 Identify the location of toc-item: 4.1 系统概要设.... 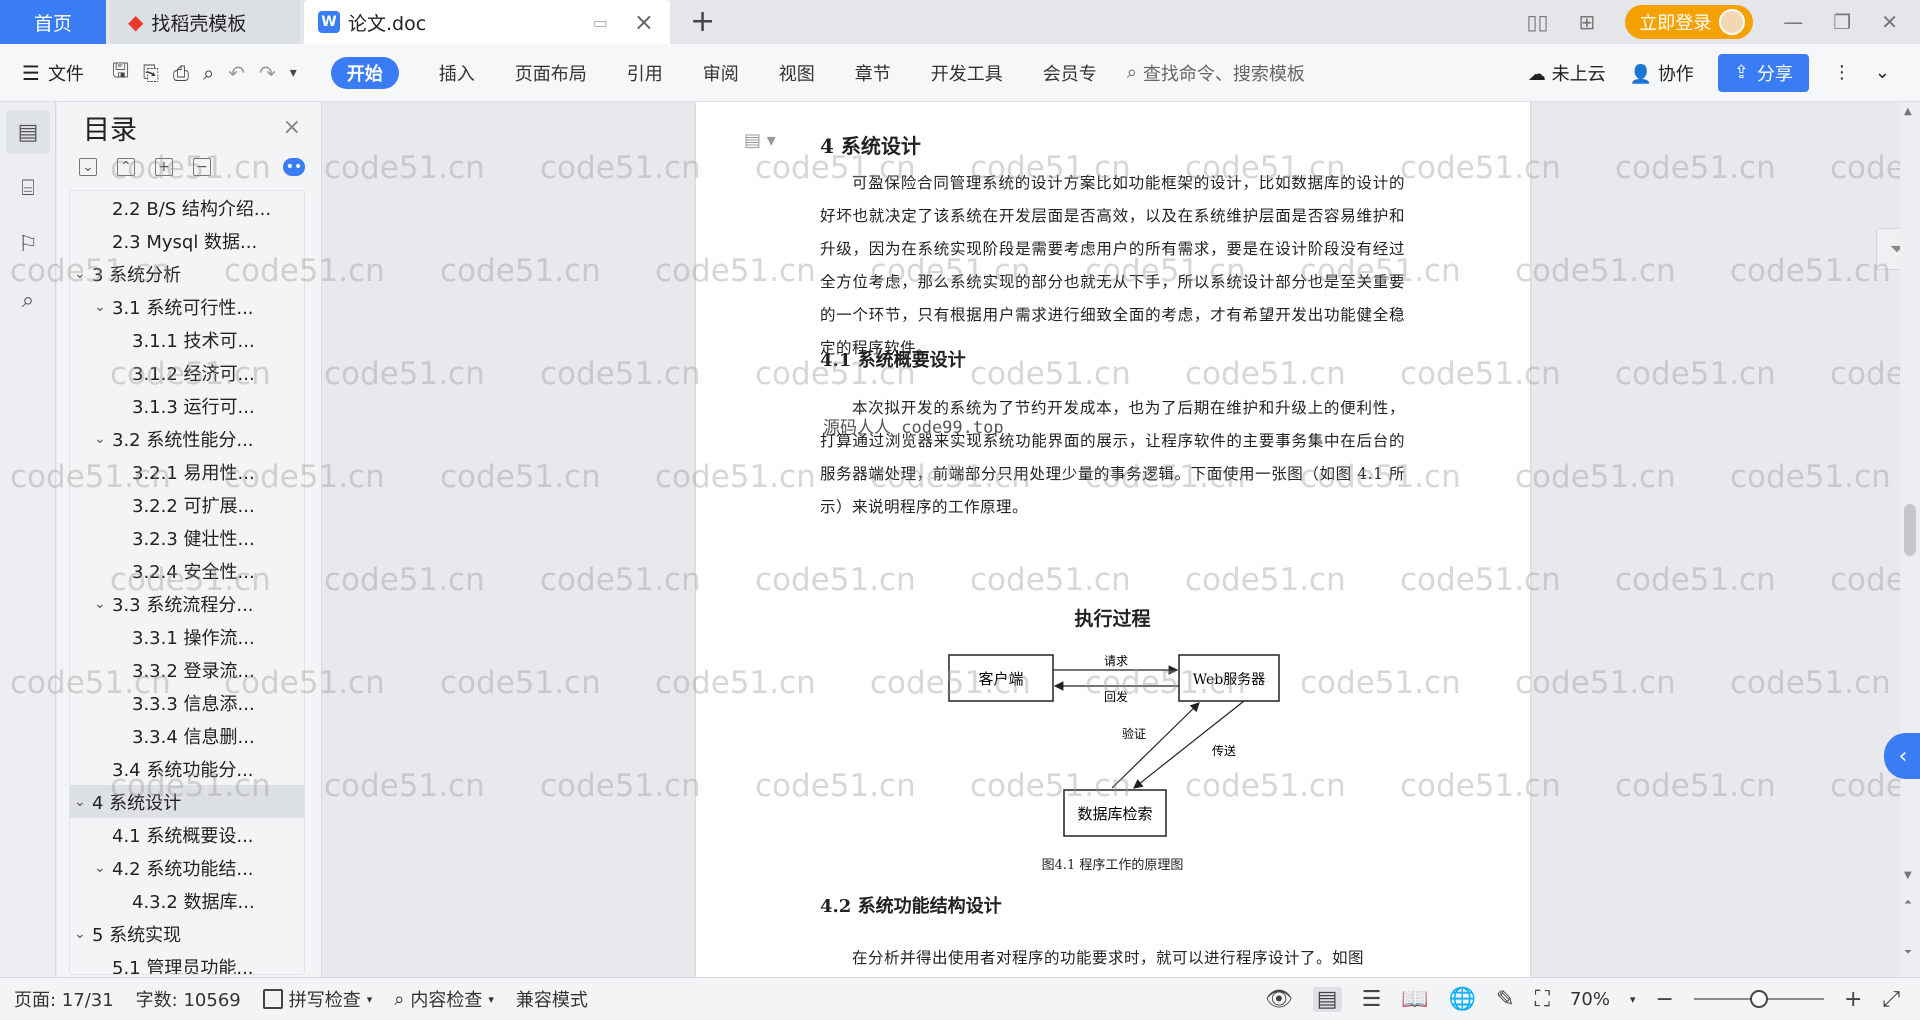
(187, 834).